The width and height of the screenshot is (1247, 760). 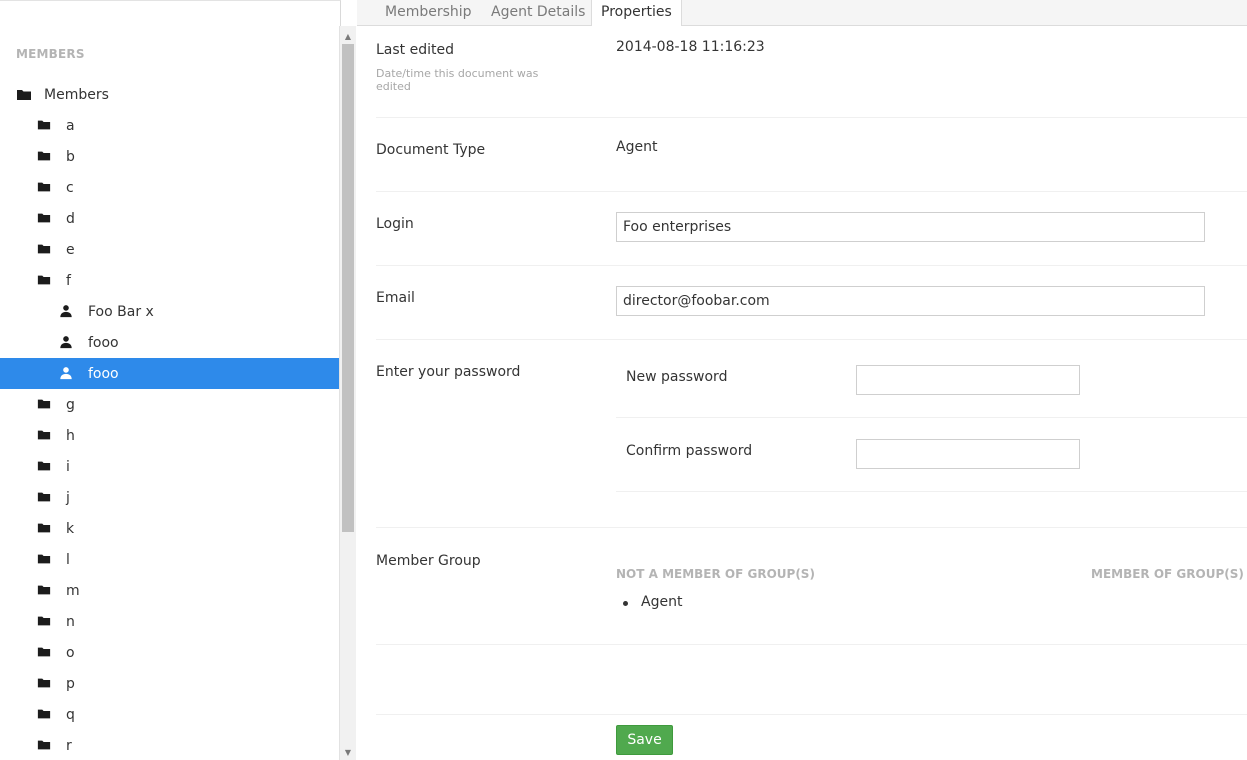 I want to click on tree-item-label: k, so click(x=70, y=528).